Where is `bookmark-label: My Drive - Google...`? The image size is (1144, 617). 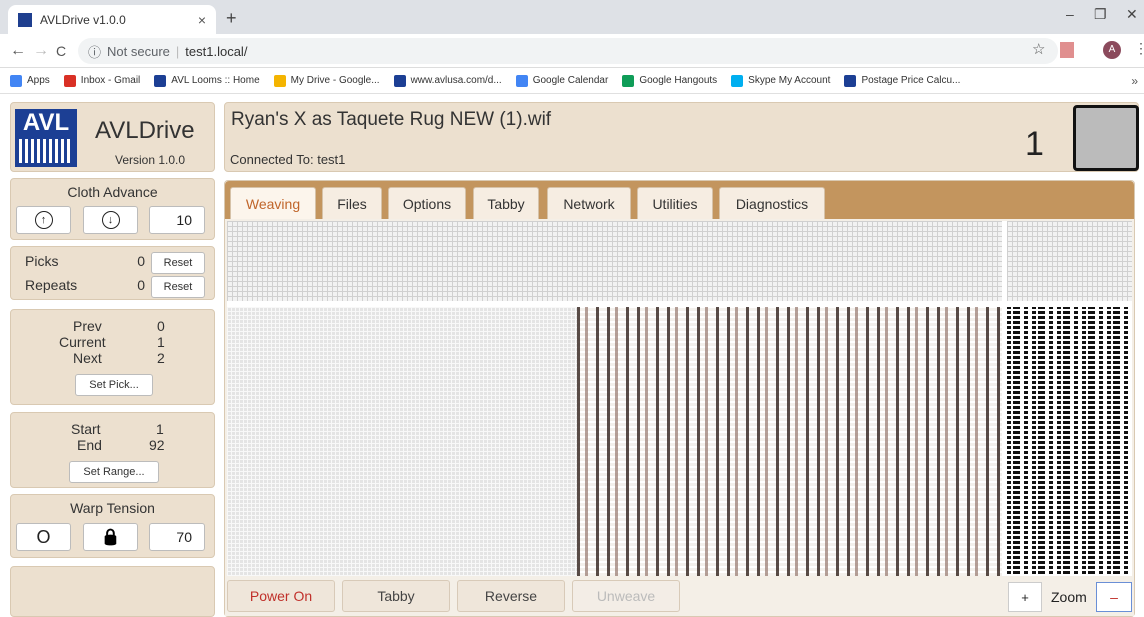 bookmark-label: My Drive - Google... is located at coordinates (335, 80).